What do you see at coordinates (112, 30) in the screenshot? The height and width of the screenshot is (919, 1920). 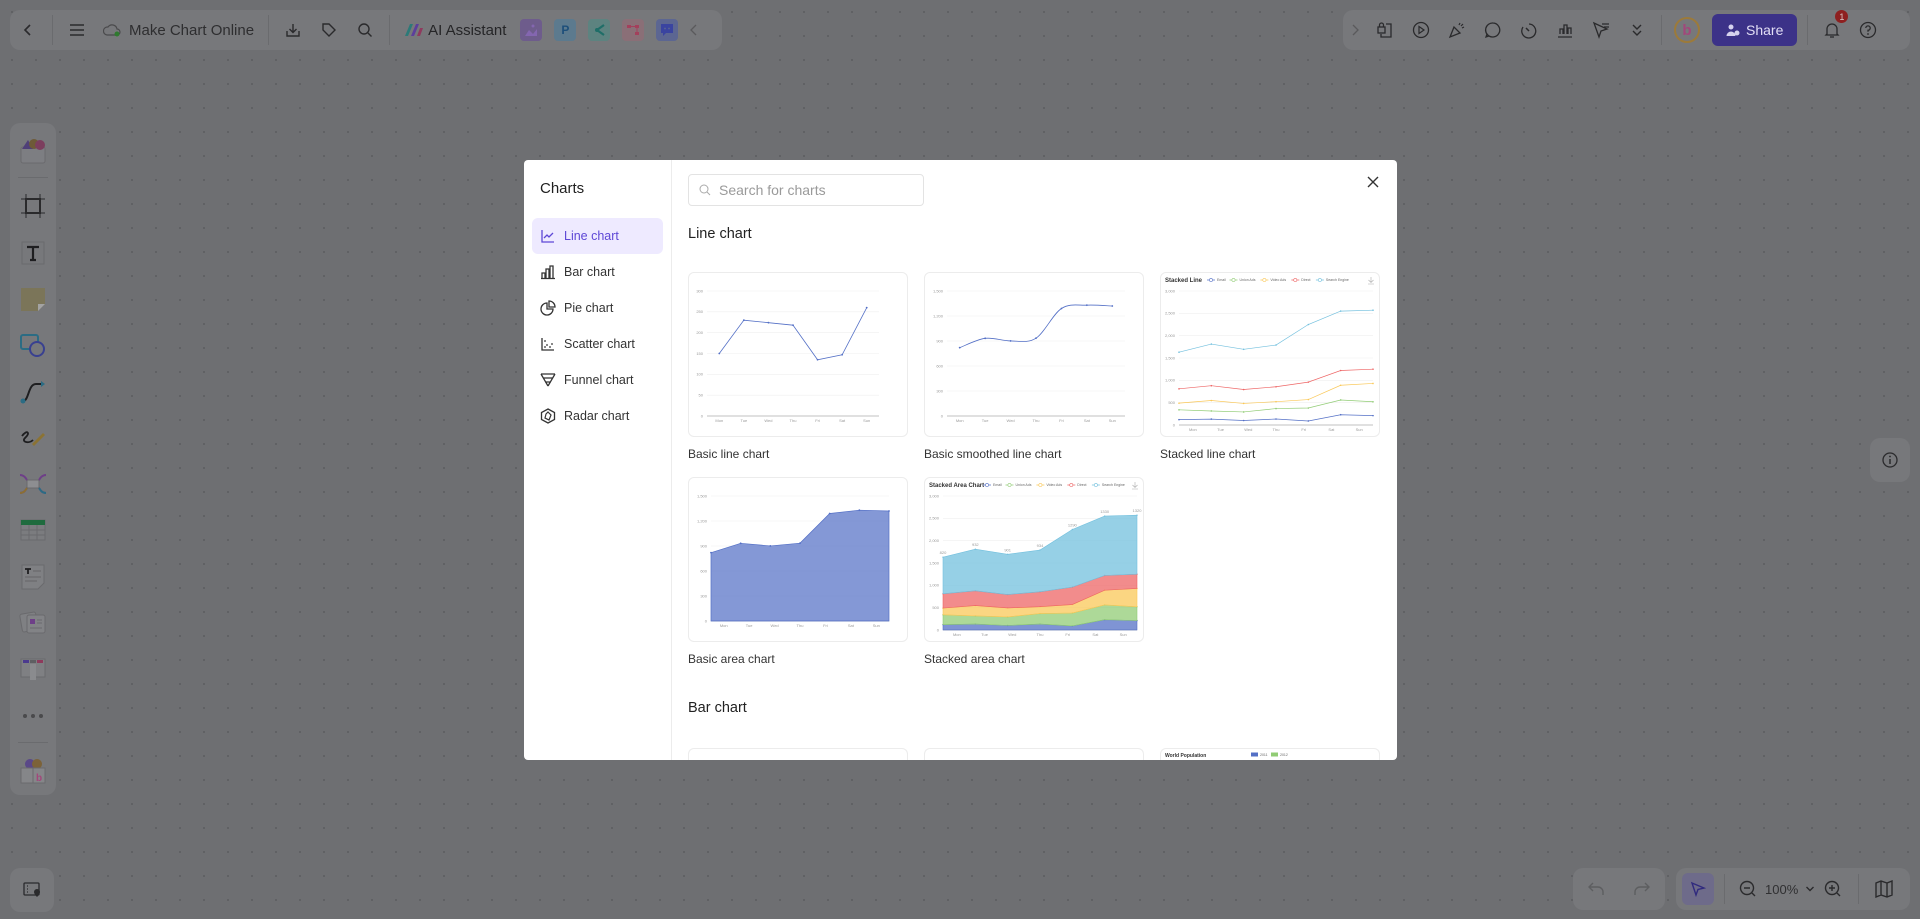 I see `cloud-saved-icon` at bounding box center [112, 30].